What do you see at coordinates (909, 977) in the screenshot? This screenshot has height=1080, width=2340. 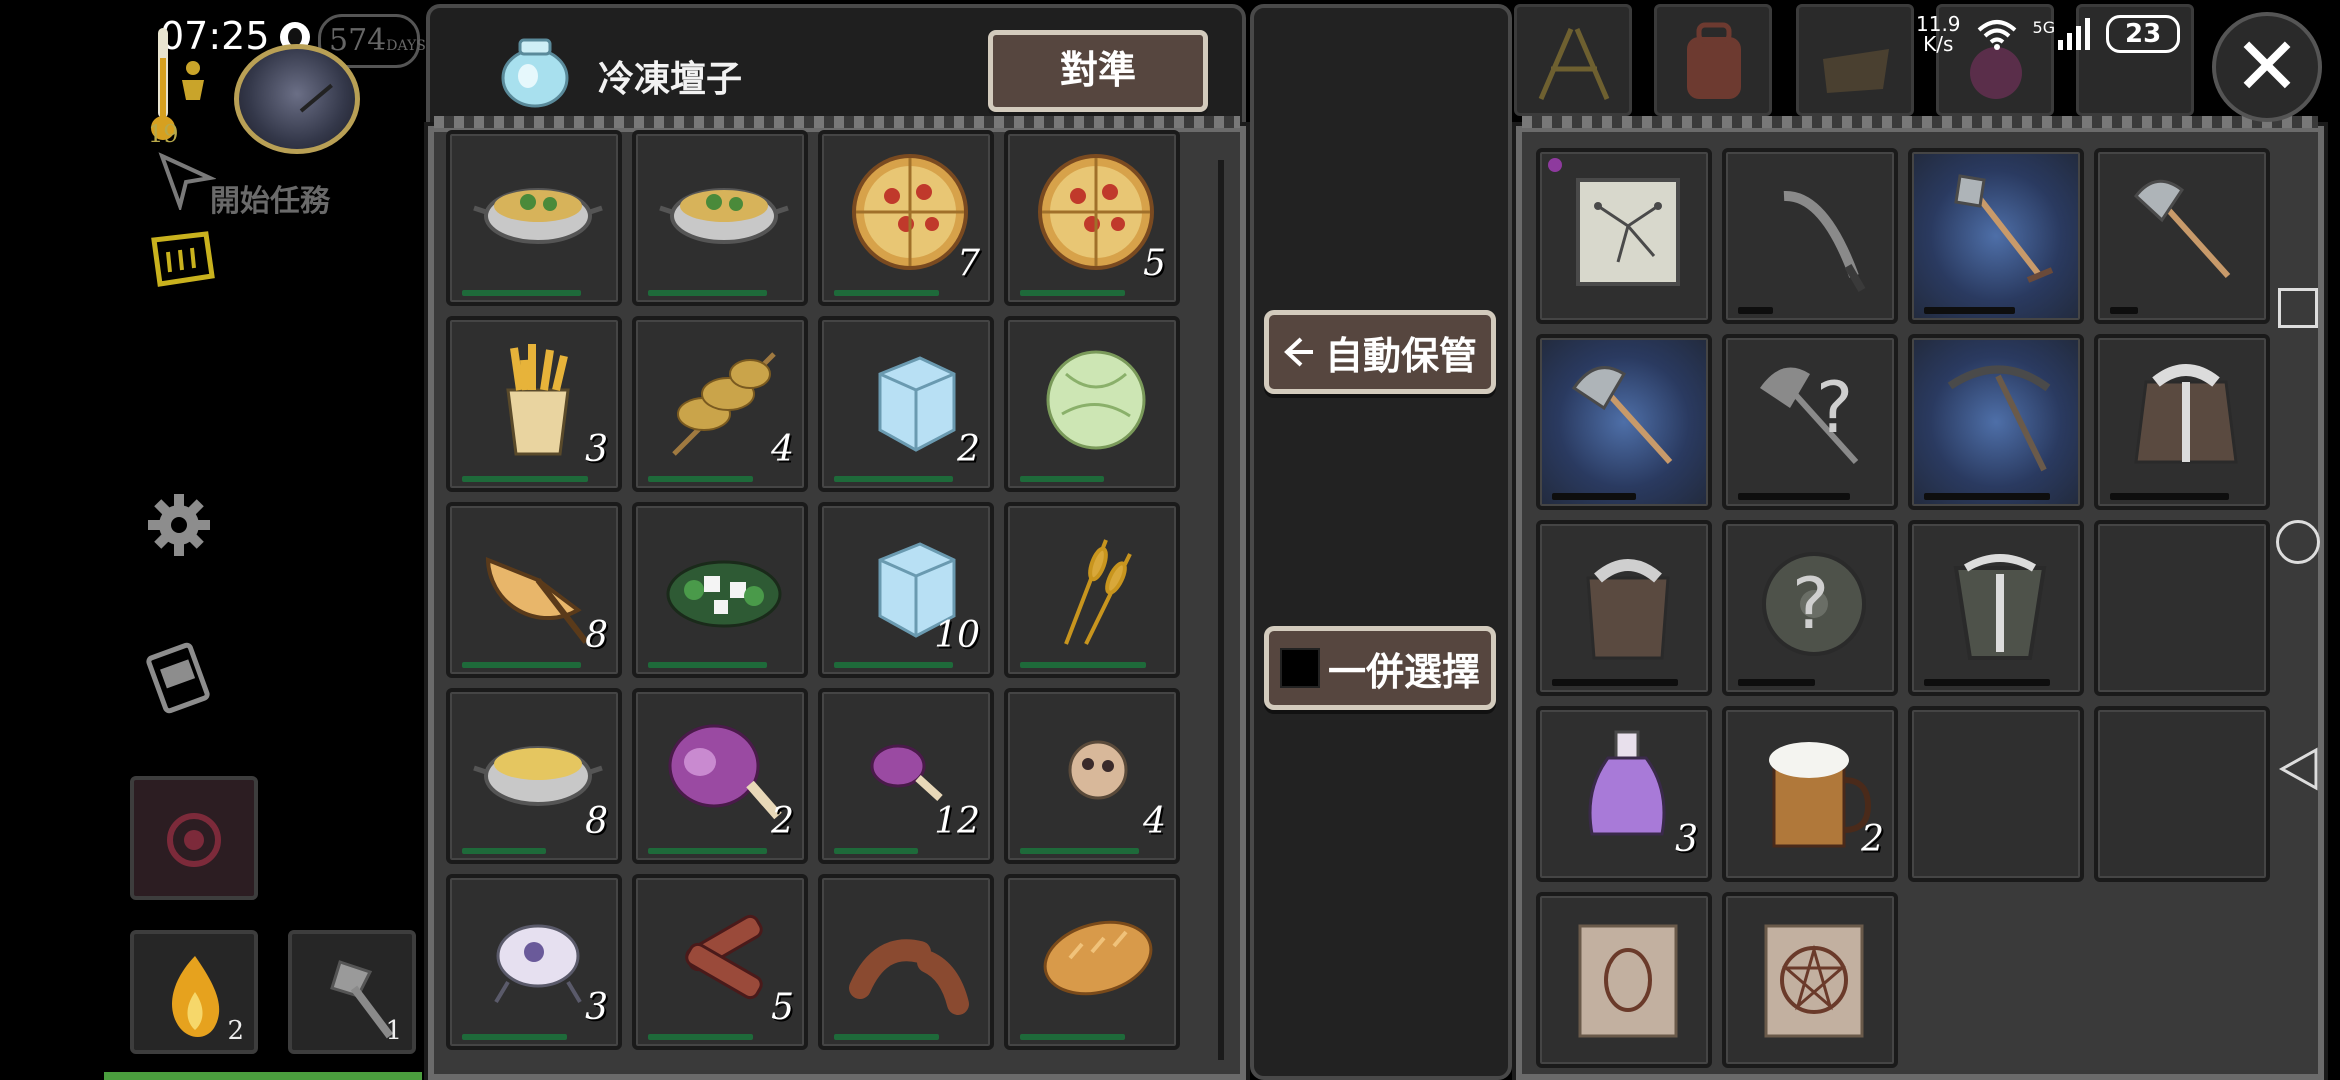 I see `sausage-icon` at bounding box center [909, 977].